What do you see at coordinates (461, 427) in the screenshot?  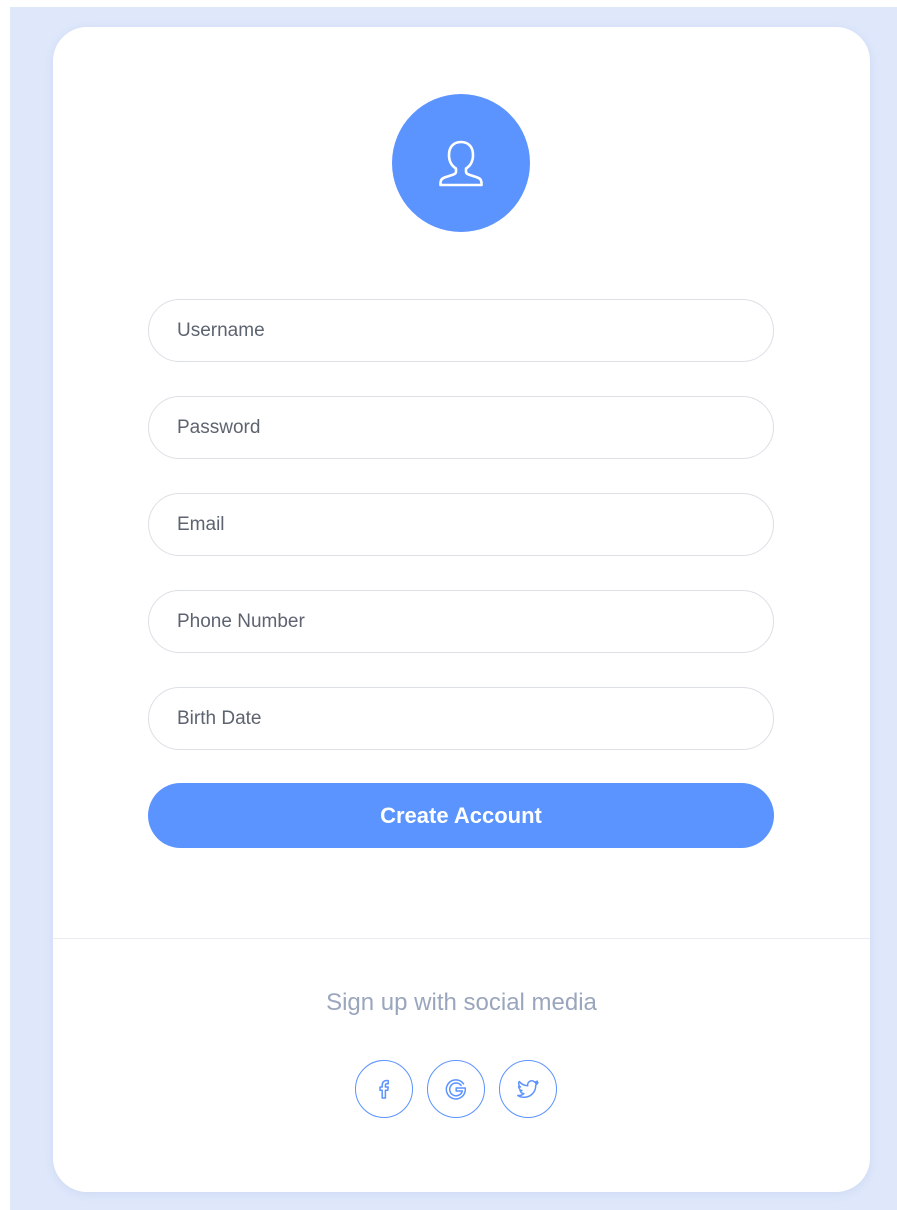 I see `password-field` at bounding box center [461, 427].